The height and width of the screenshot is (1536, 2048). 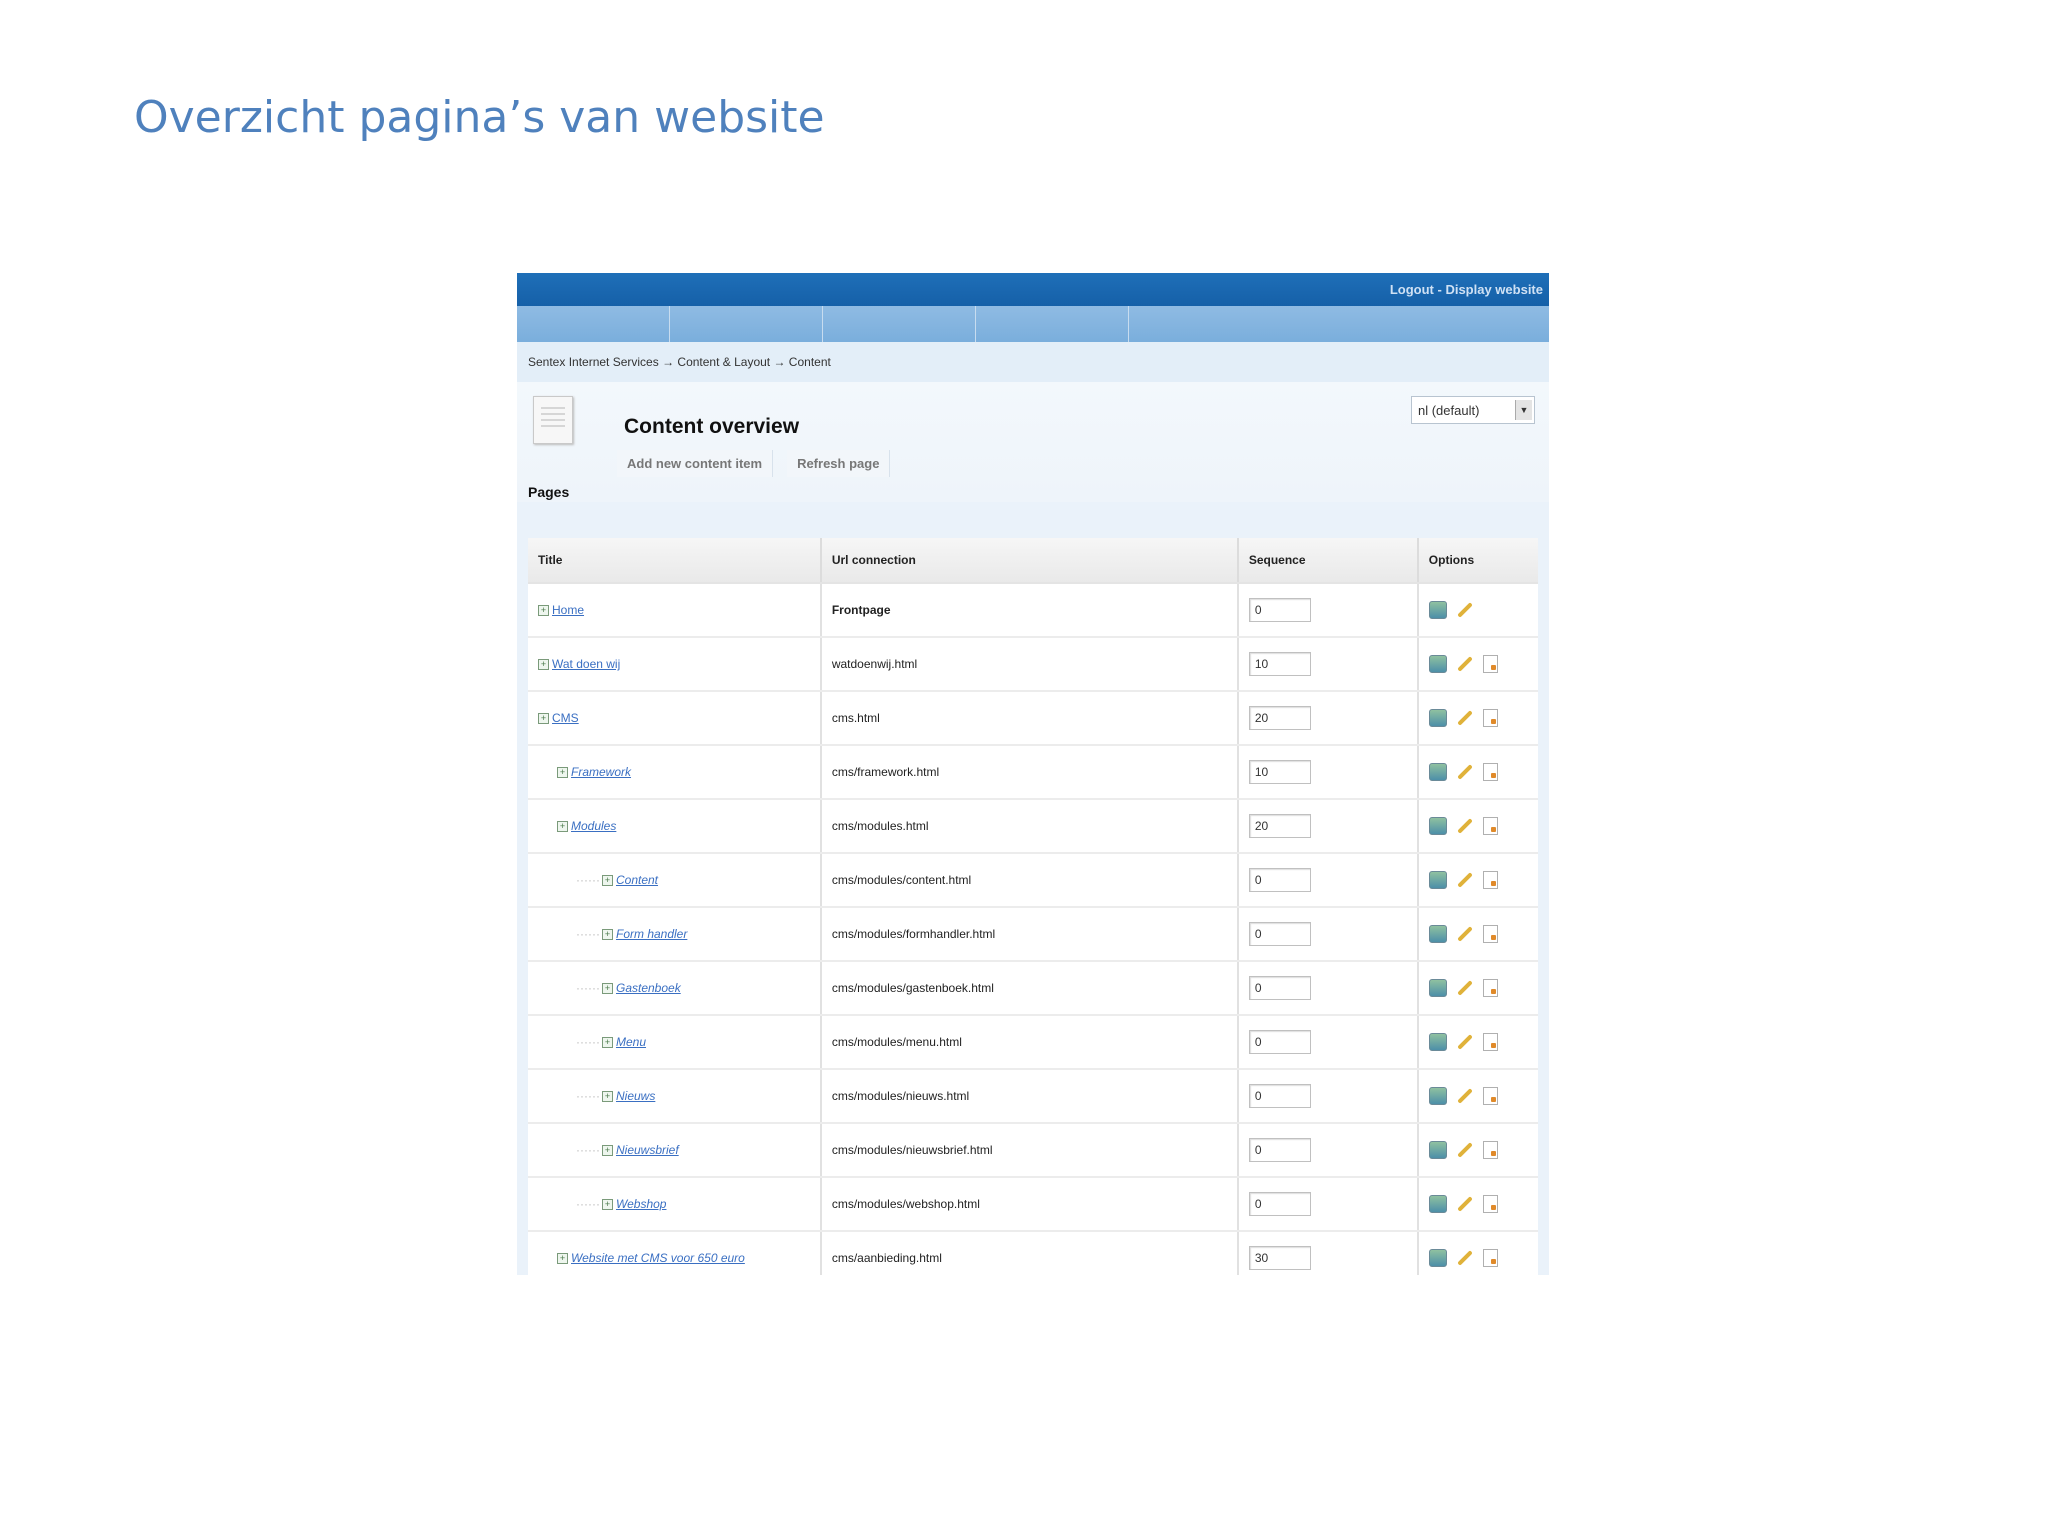 I want to click on table-row: + Home Frontpage, so click(x=1033, y=610).